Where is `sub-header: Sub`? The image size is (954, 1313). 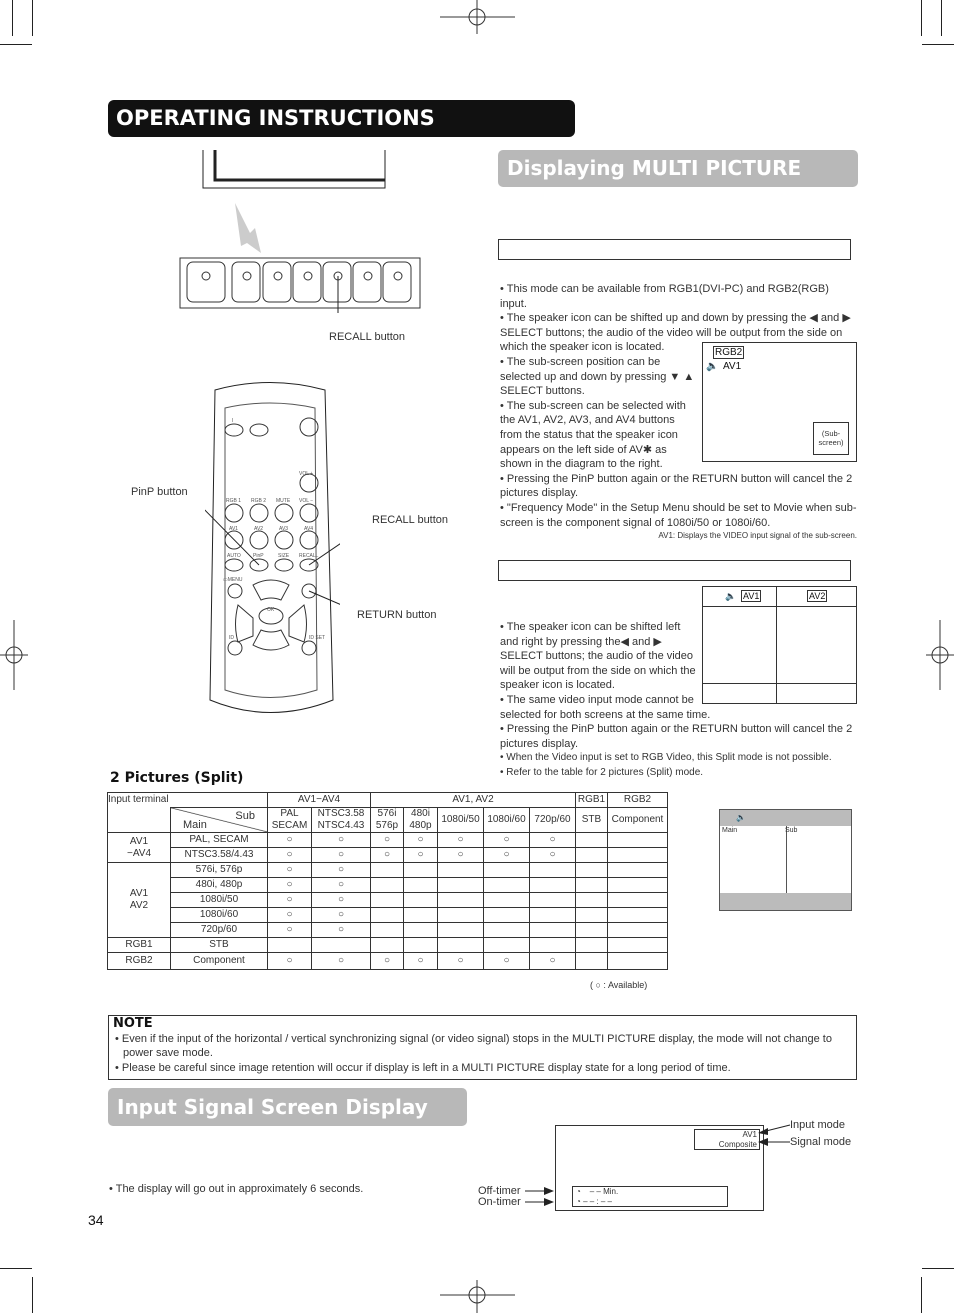 sub-header: Sub is located at coordinates (245, 816).